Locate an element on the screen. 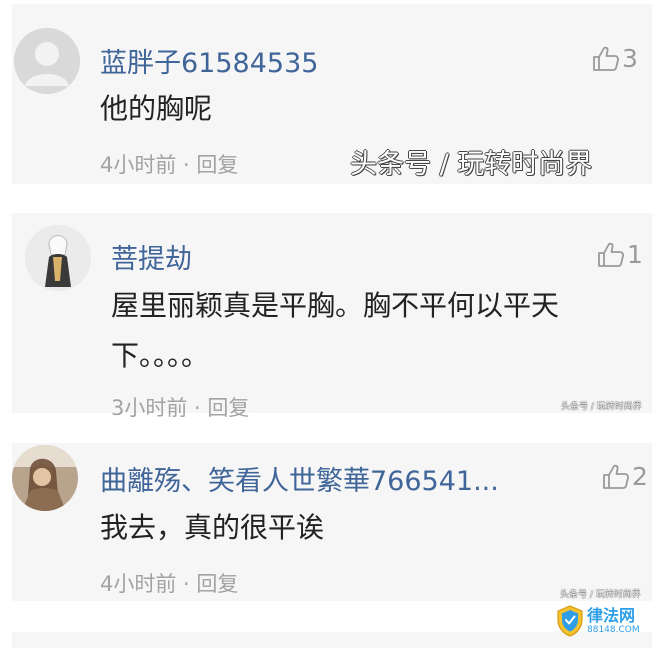  comment-text-continued: 下。。。。 is located at coordinates (160, 355).